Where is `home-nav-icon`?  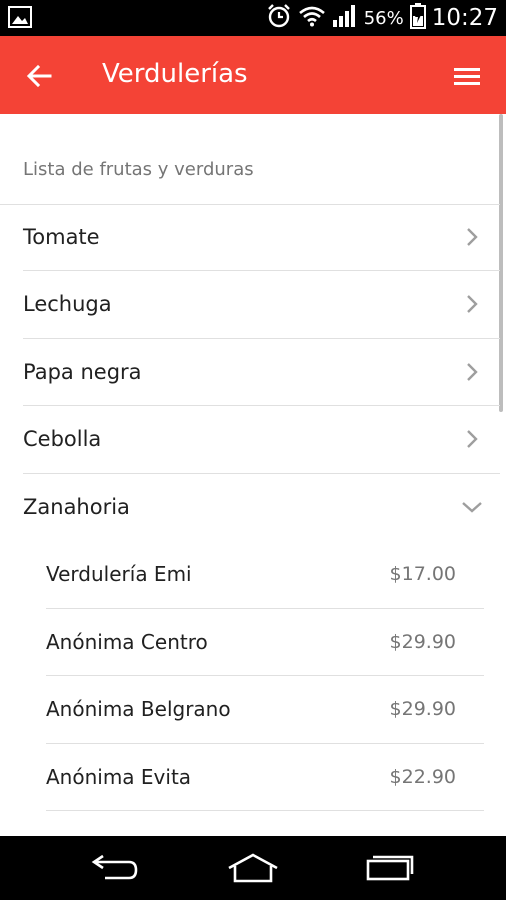
home-nav-icon is located at coordinates (253, 868).